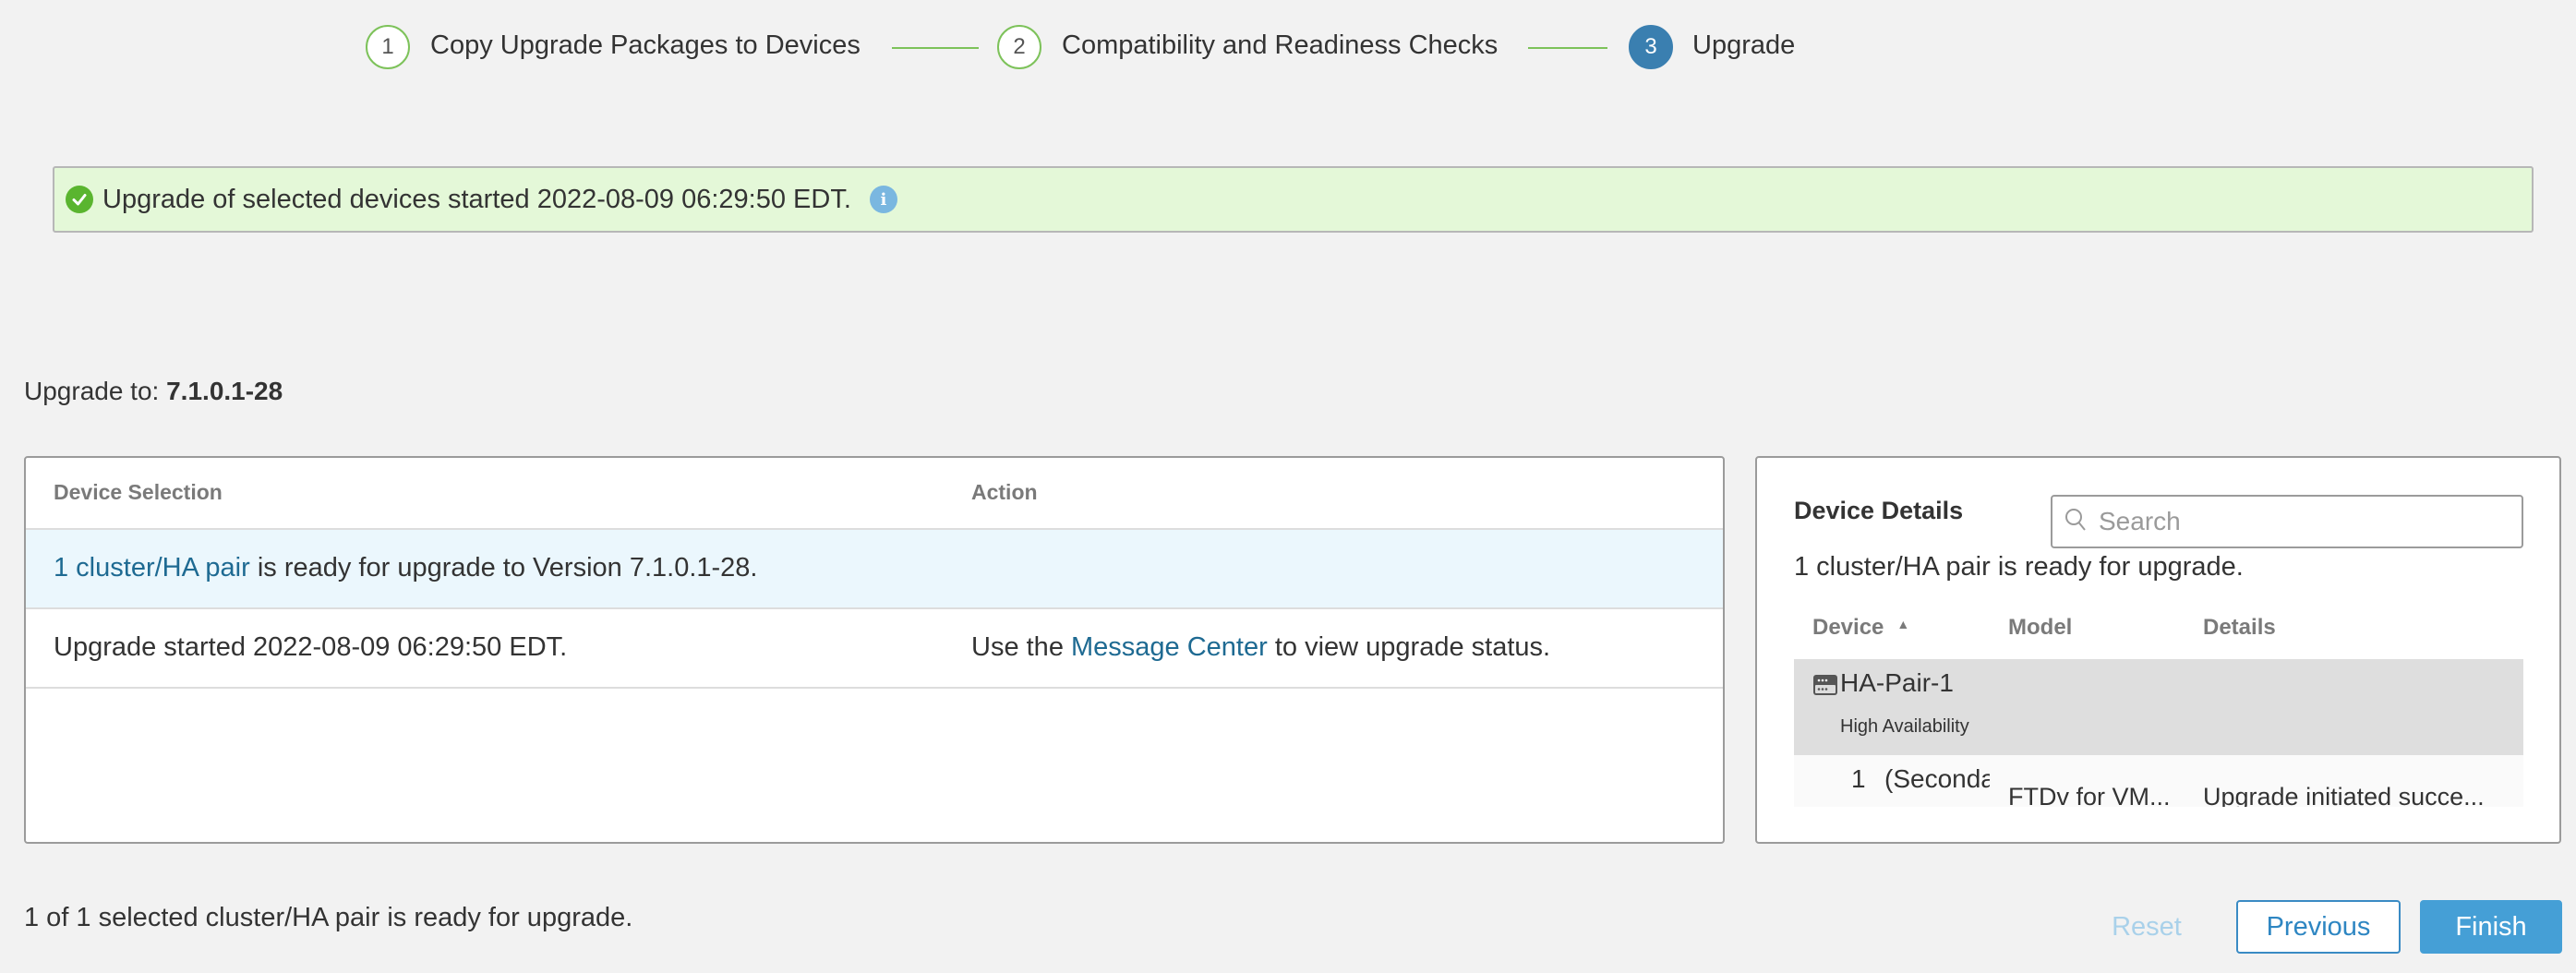 This screenshot has width=2576, height=973. Describe the element at coordinates (1897, 682) in the screenshot. I see `group-name: HA-Pair-1` at that location.